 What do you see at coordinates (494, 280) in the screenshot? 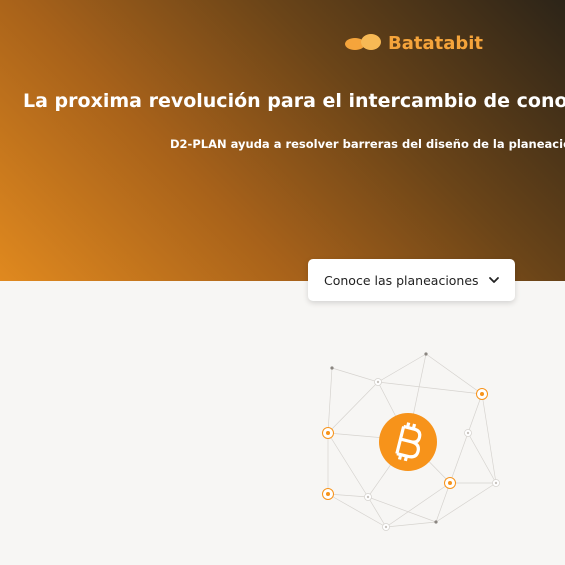
I see `chevron-down-icon` at bounding box center [494, 280].